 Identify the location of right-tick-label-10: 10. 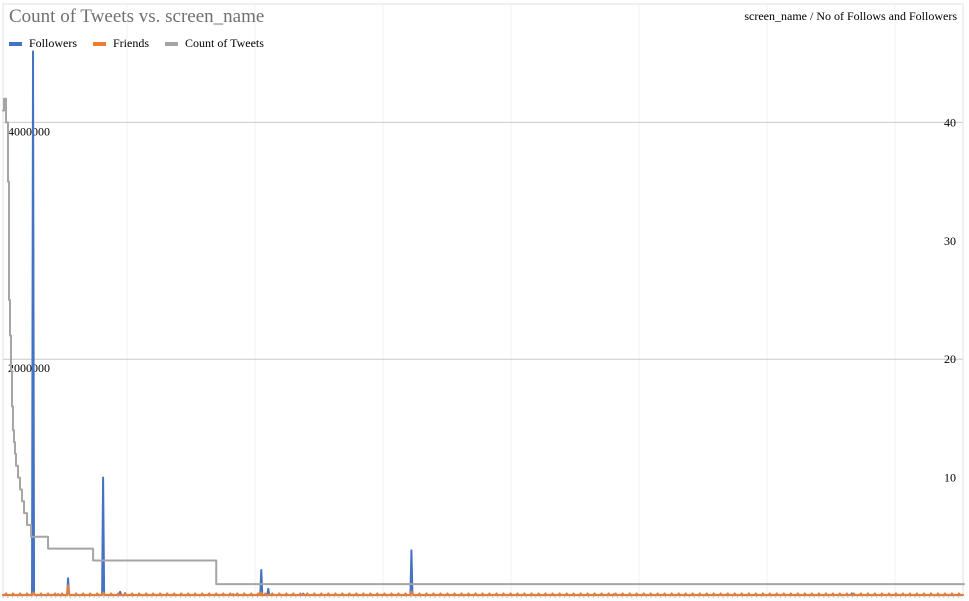
(950, 478).